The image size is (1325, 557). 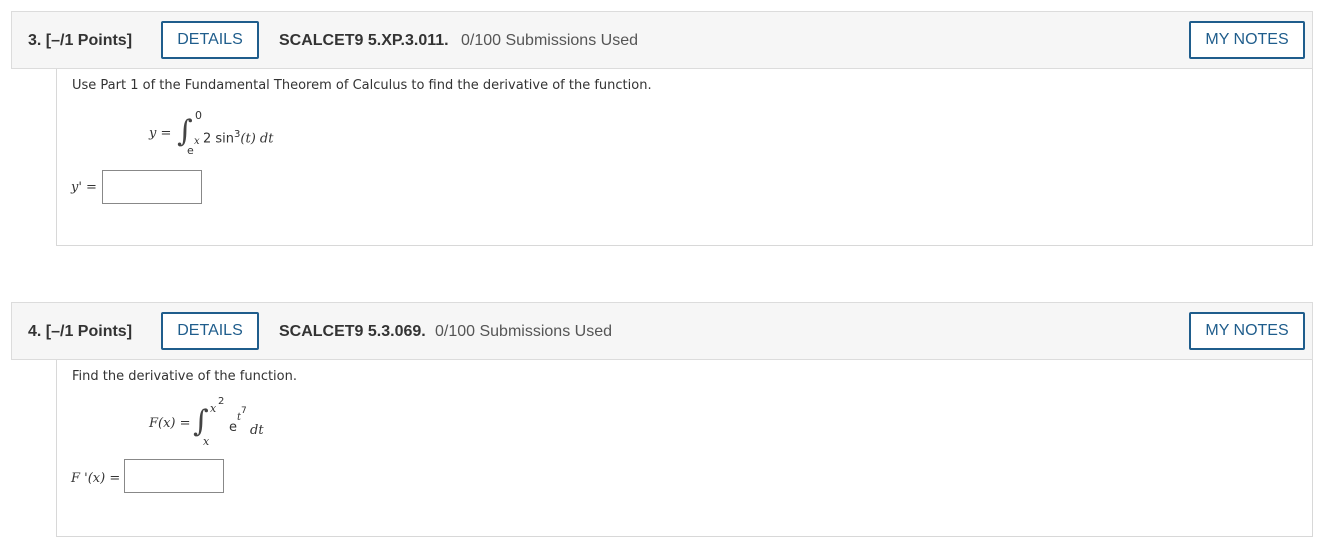 I want to click on lower-limit: x, so click(x=206, y=441).